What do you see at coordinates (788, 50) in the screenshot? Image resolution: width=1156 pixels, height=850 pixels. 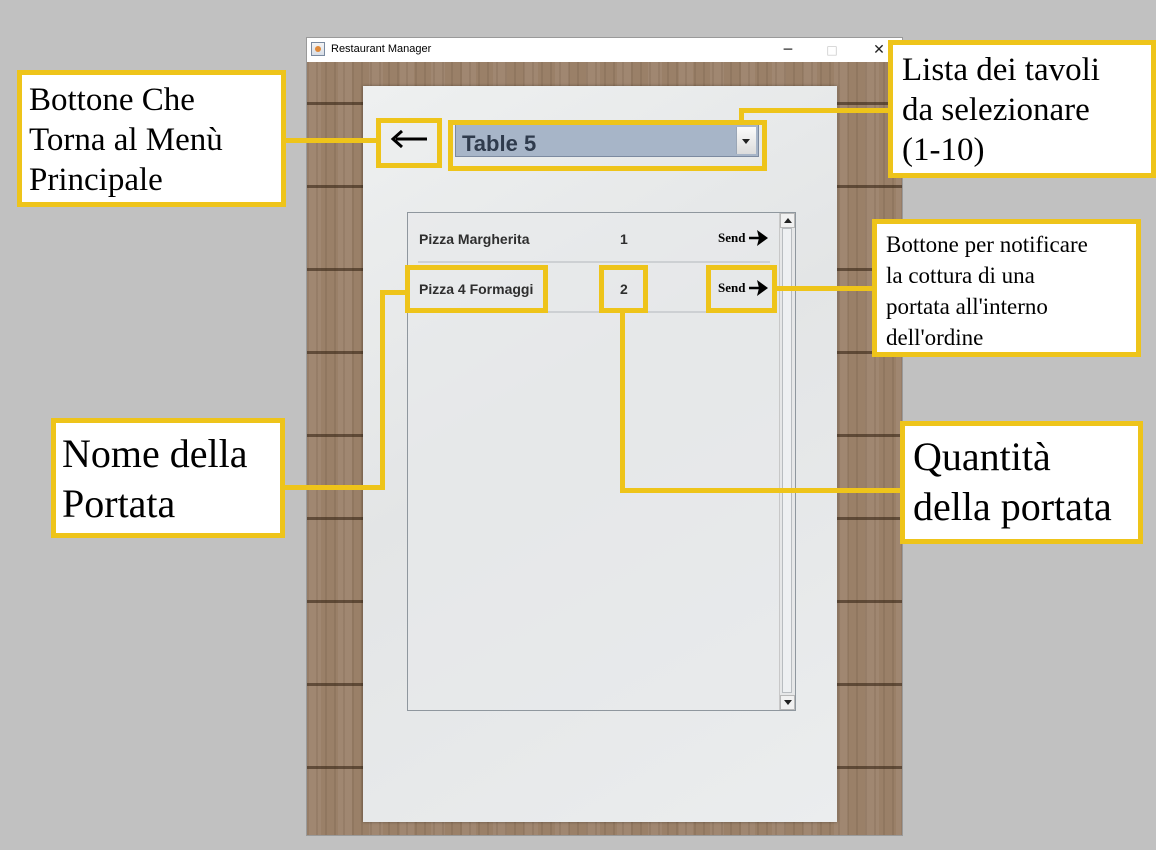 I see `minimize-button: ─` at bounding box center [788, 50].